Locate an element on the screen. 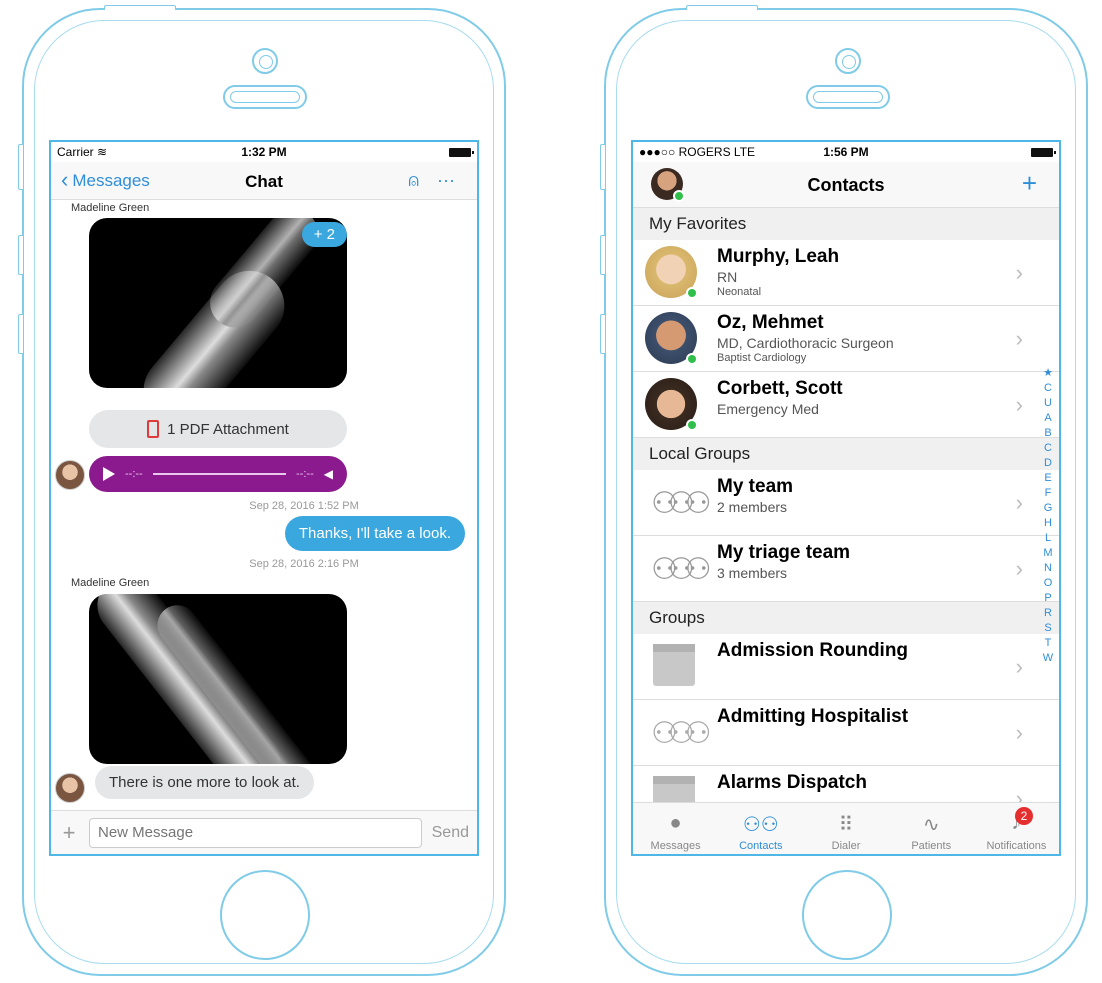 This screenshot has width=1102, height=983. audio-message: --:-- --:-- ◀ is located at coordinates (218, 474).